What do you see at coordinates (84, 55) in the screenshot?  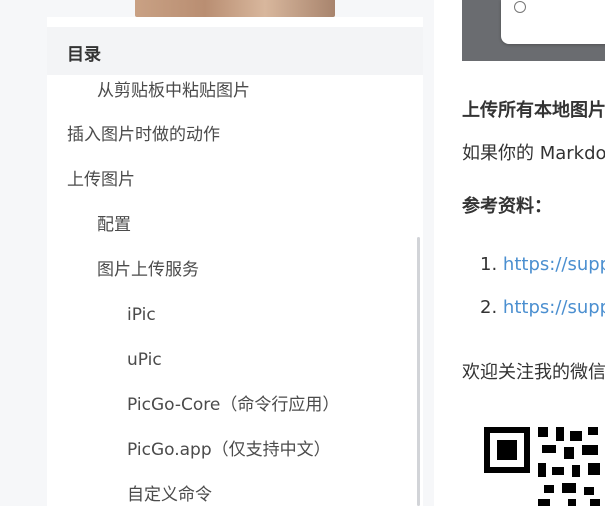 I see `toc-title: 目录` at bounding box center [84, 55].